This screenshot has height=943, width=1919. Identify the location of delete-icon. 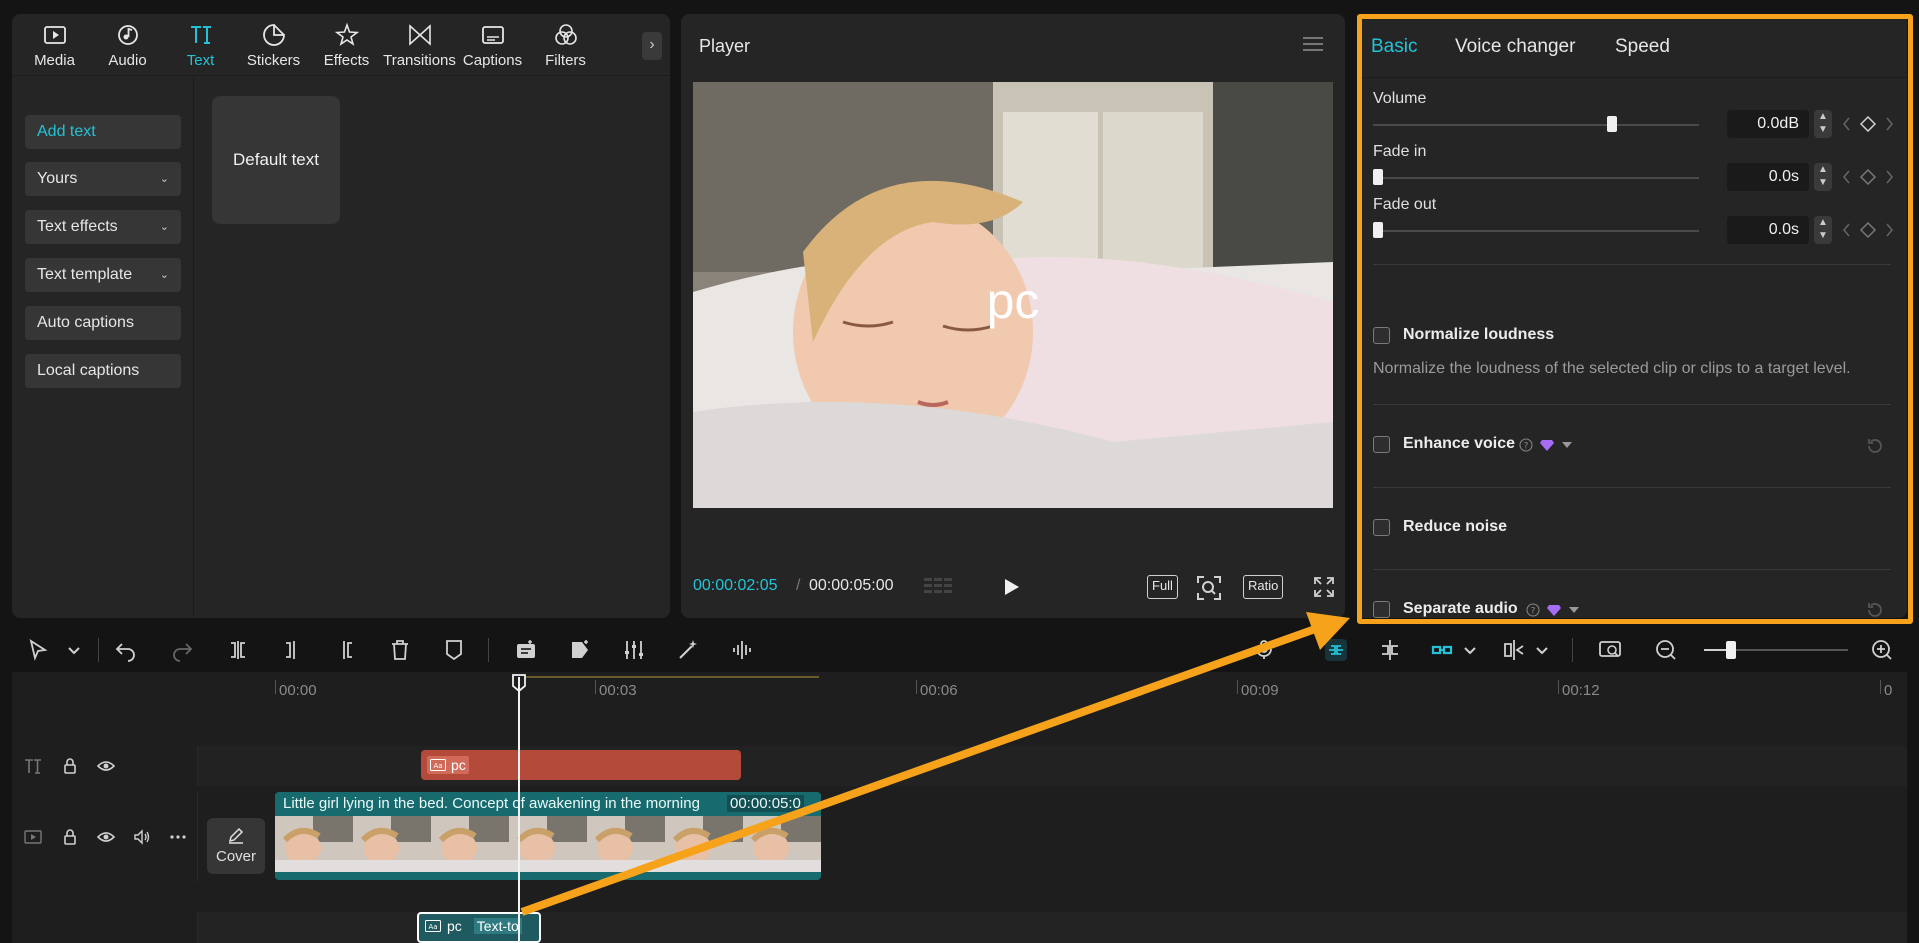
(400, 650).